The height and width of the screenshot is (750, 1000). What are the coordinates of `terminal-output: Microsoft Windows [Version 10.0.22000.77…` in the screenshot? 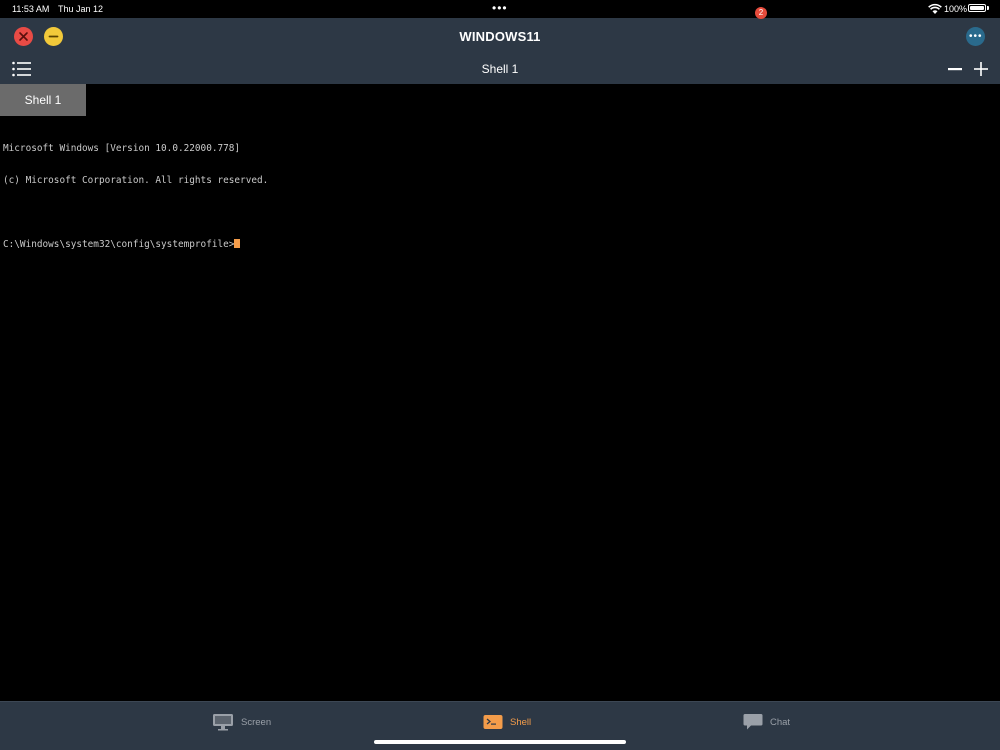 It's located at (135, 191).